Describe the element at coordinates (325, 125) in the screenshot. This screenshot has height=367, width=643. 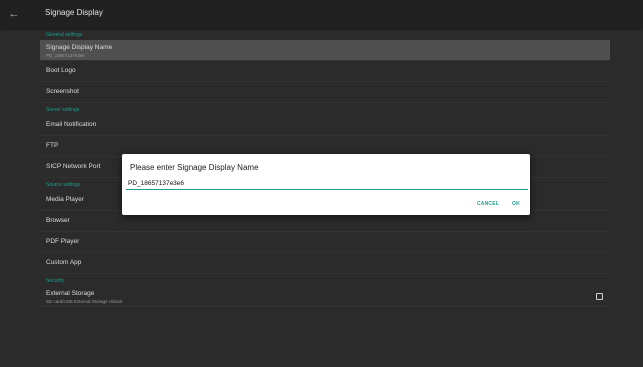
I see `setting-email-notification: Email Notification` at that location.